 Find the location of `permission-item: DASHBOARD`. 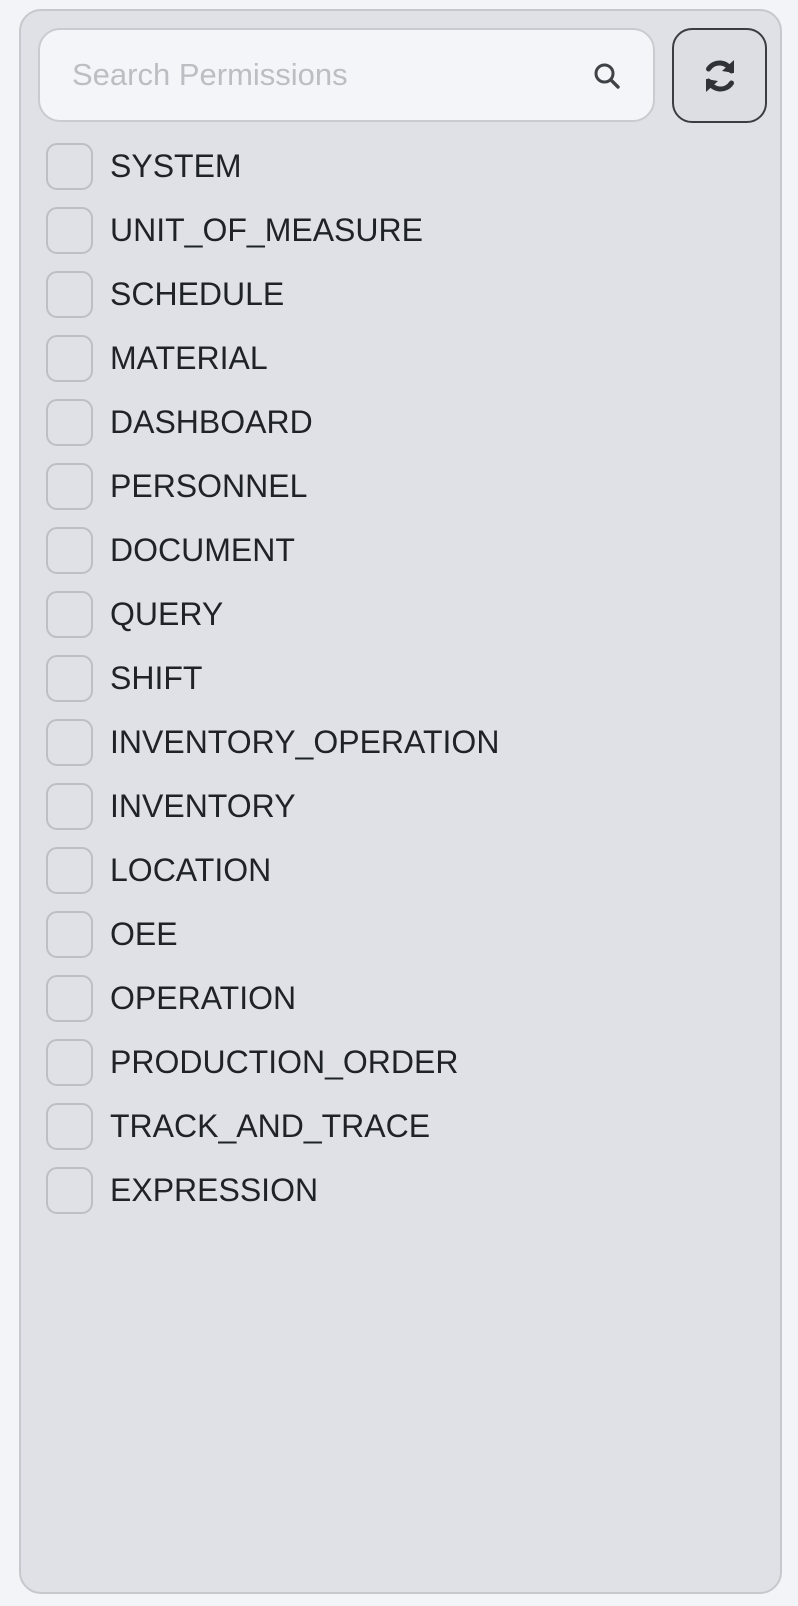

permission-item: DASHBOARD is located at coordinates (396, 431).